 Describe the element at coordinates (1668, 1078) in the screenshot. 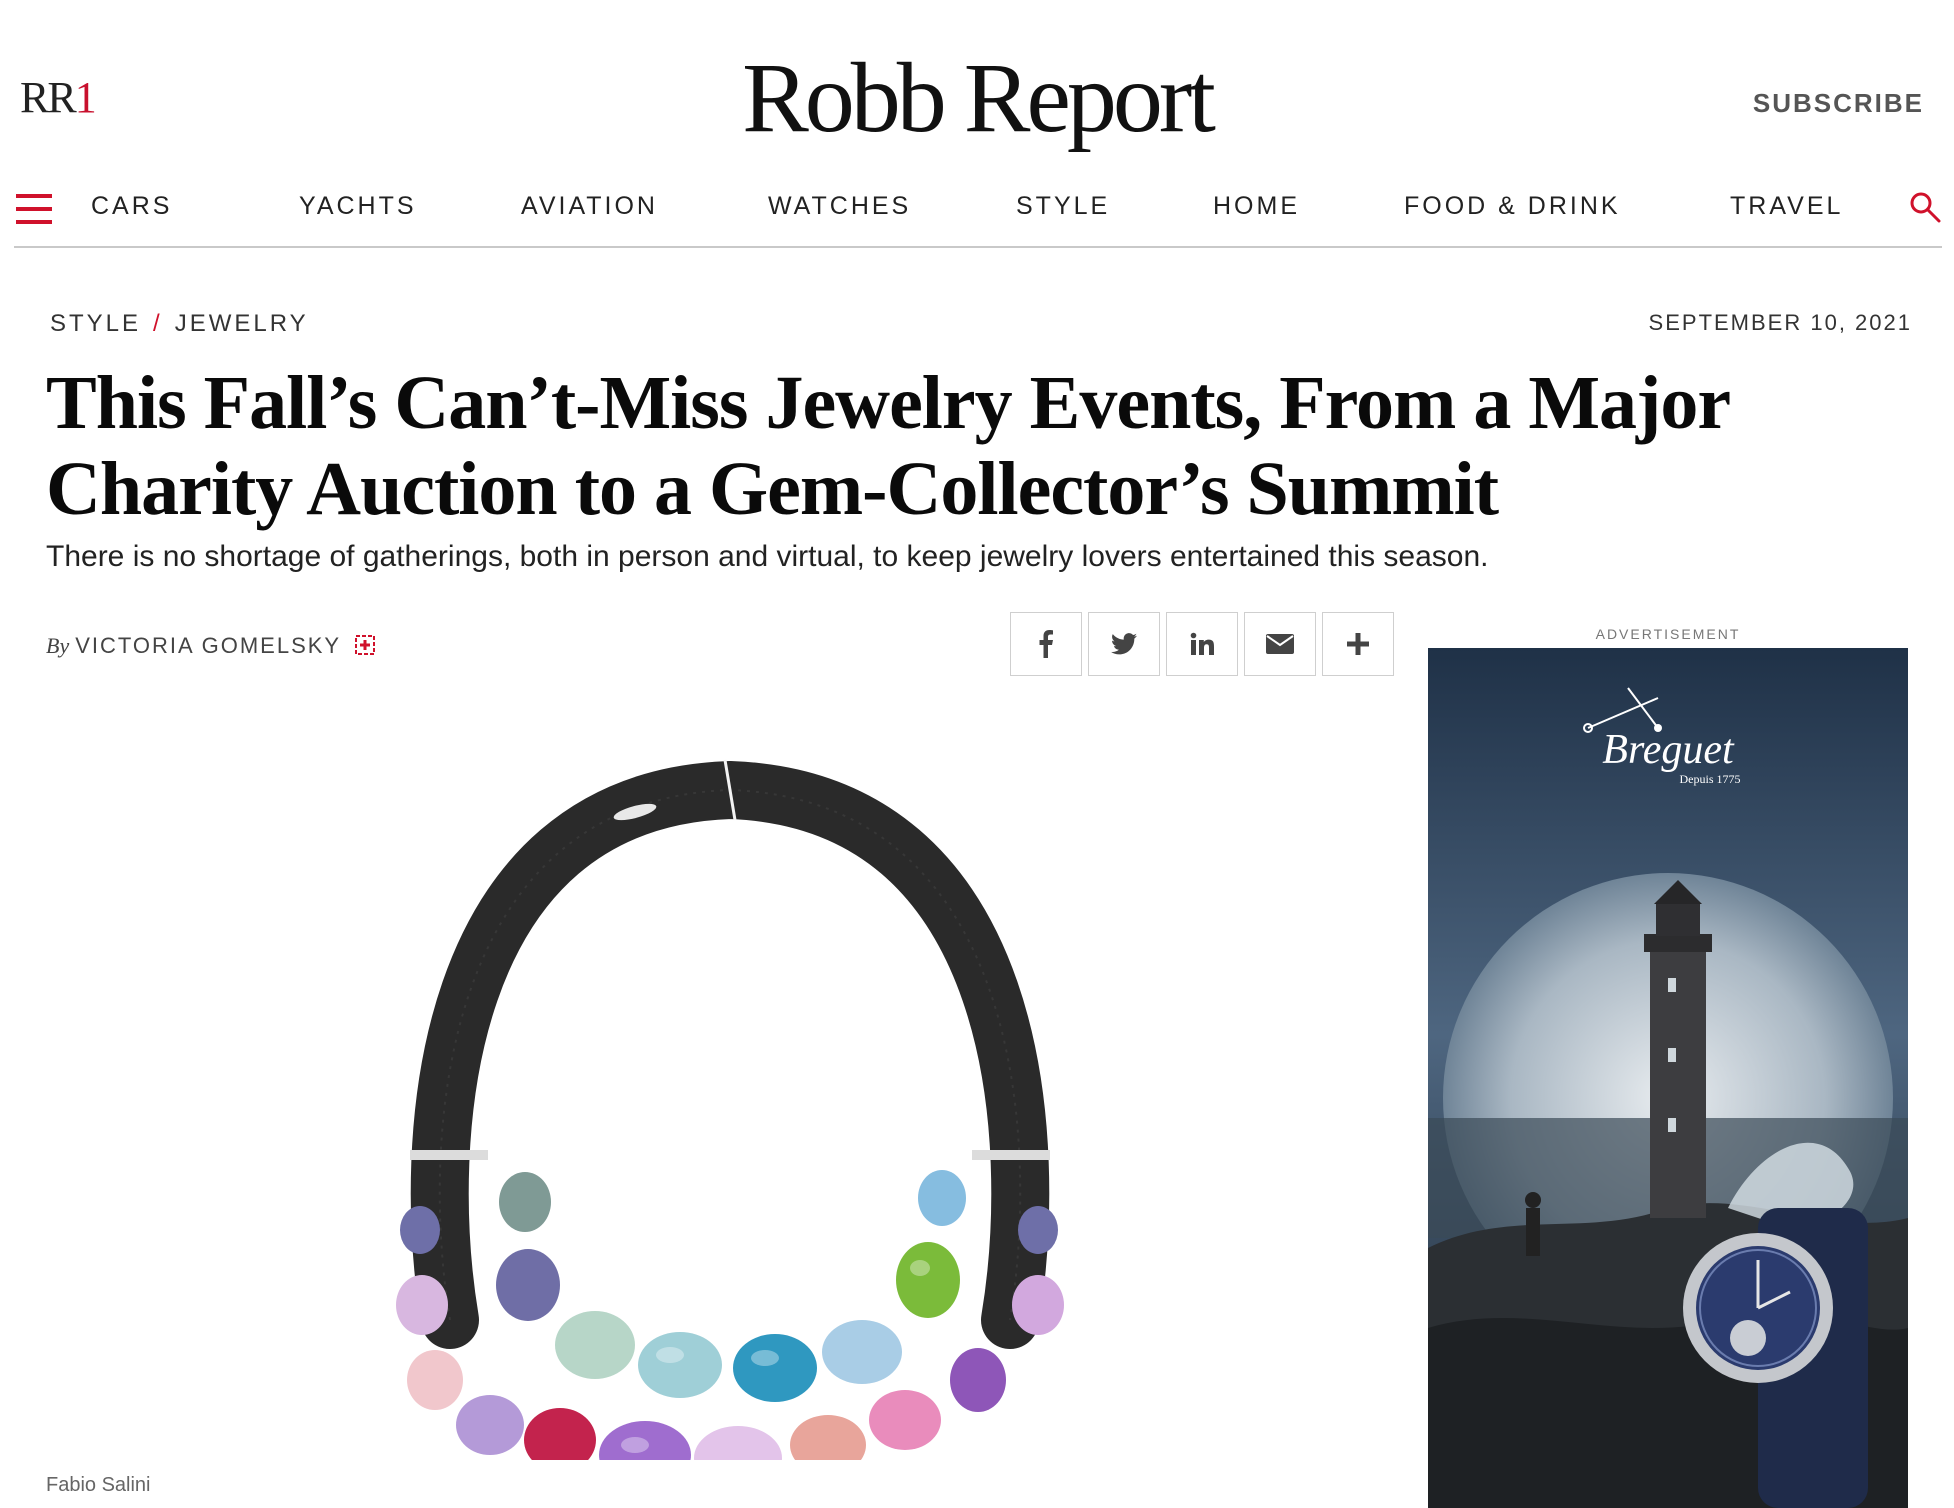

I see `breguet-ad: Breguet Depuis 1775` at that location.